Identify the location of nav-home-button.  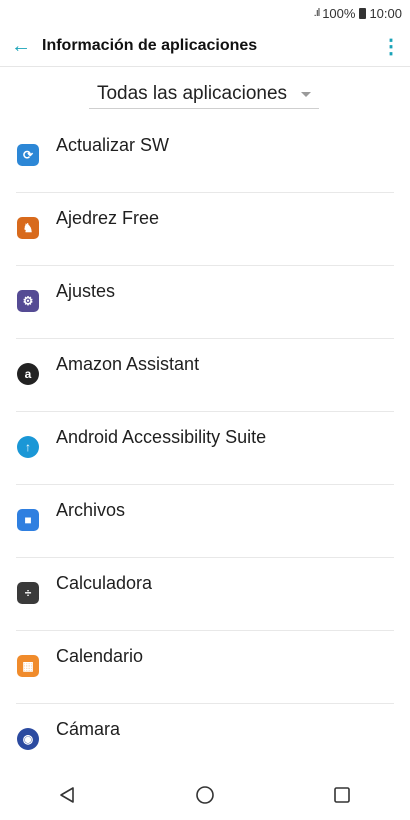
(205, 795).